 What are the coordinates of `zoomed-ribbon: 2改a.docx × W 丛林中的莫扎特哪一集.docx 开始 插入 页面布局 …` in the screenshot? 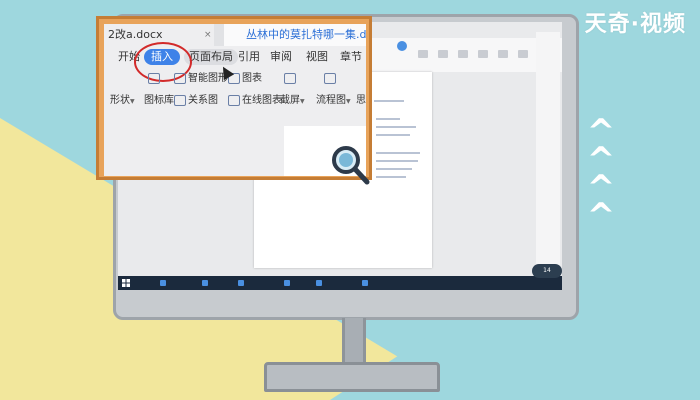 It's located at (235, 100).